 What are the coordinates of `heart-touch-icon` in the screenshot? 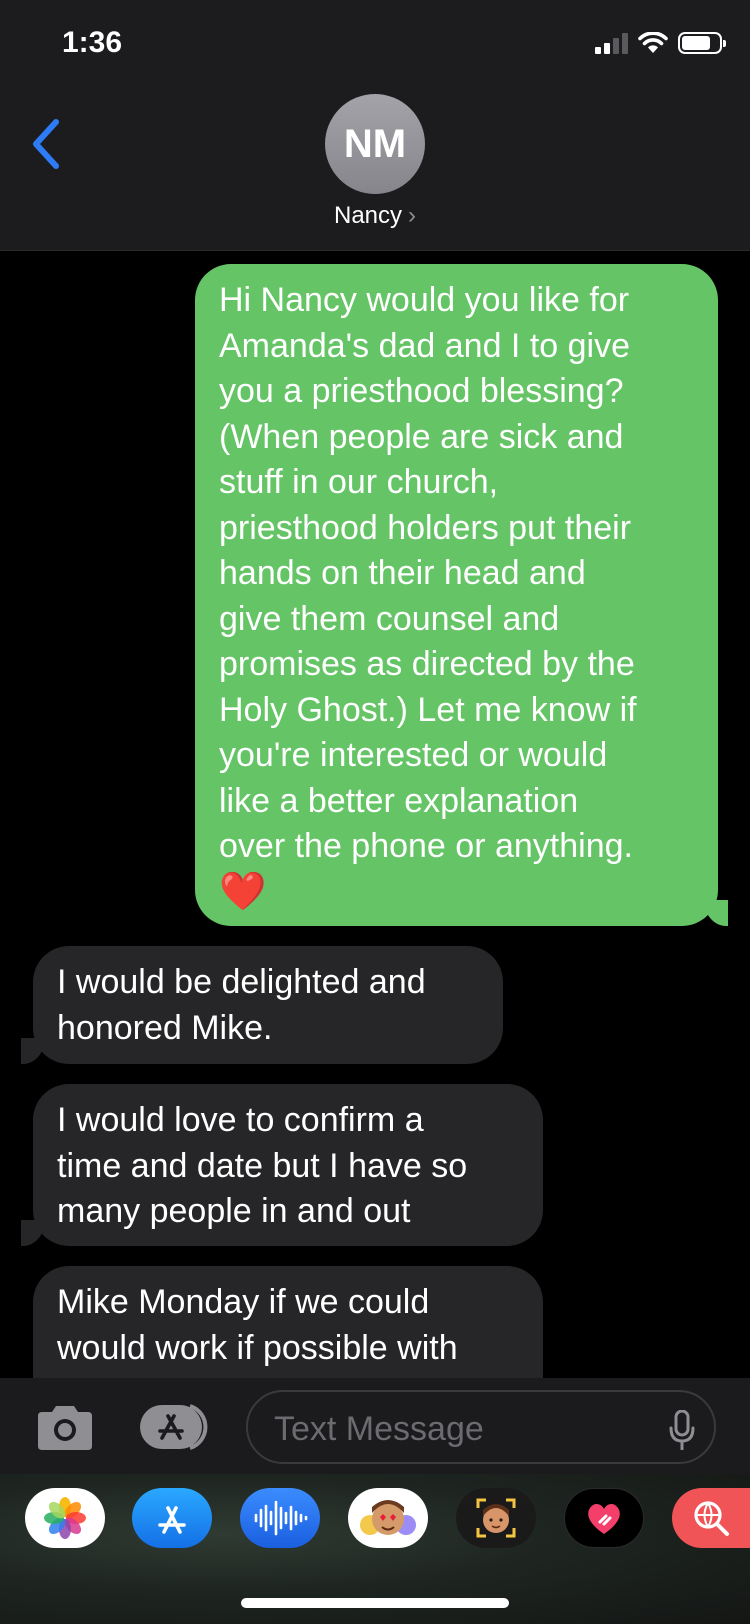 It's located at (604, 1518).